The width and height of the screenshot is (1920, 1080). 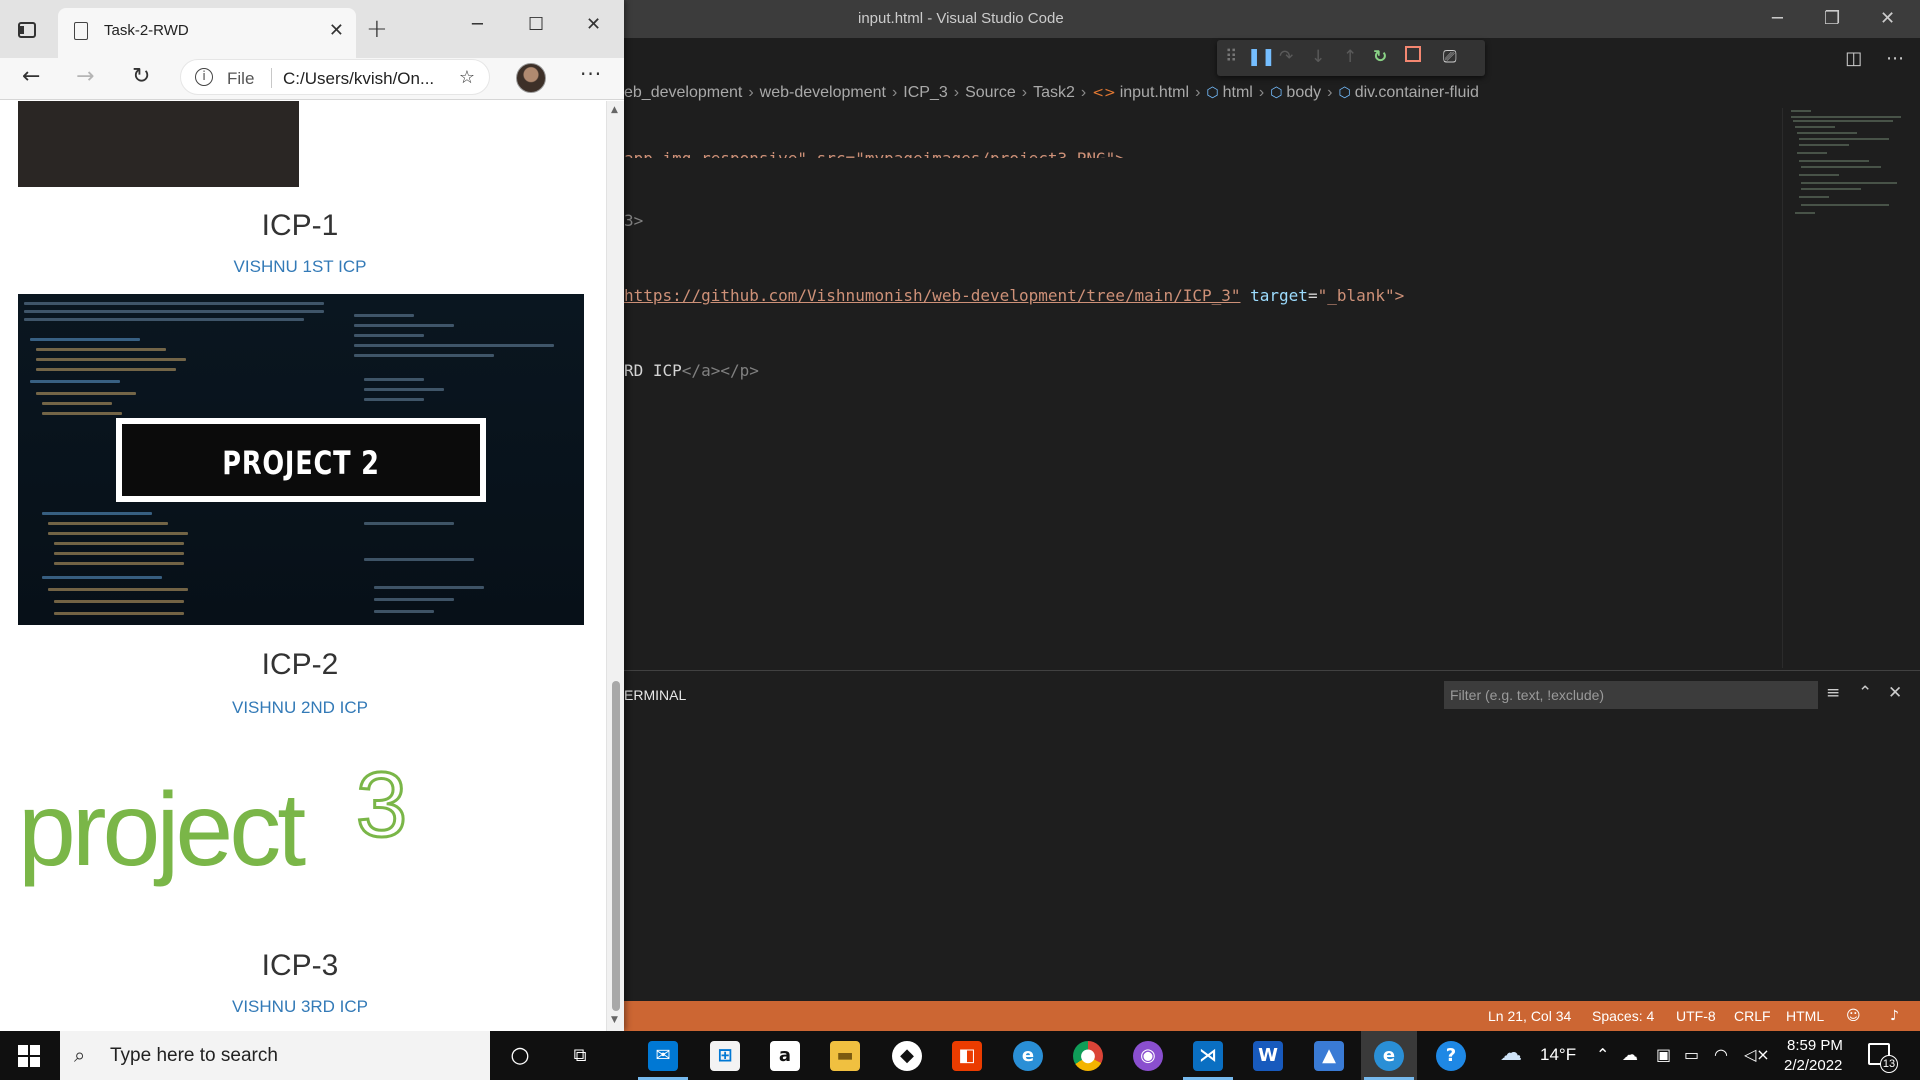 What do you see at coordinates (1813, 1065) in the screenshot?
I see `clock-date: 2/2/2022` at bounding box center [1813, 1065].